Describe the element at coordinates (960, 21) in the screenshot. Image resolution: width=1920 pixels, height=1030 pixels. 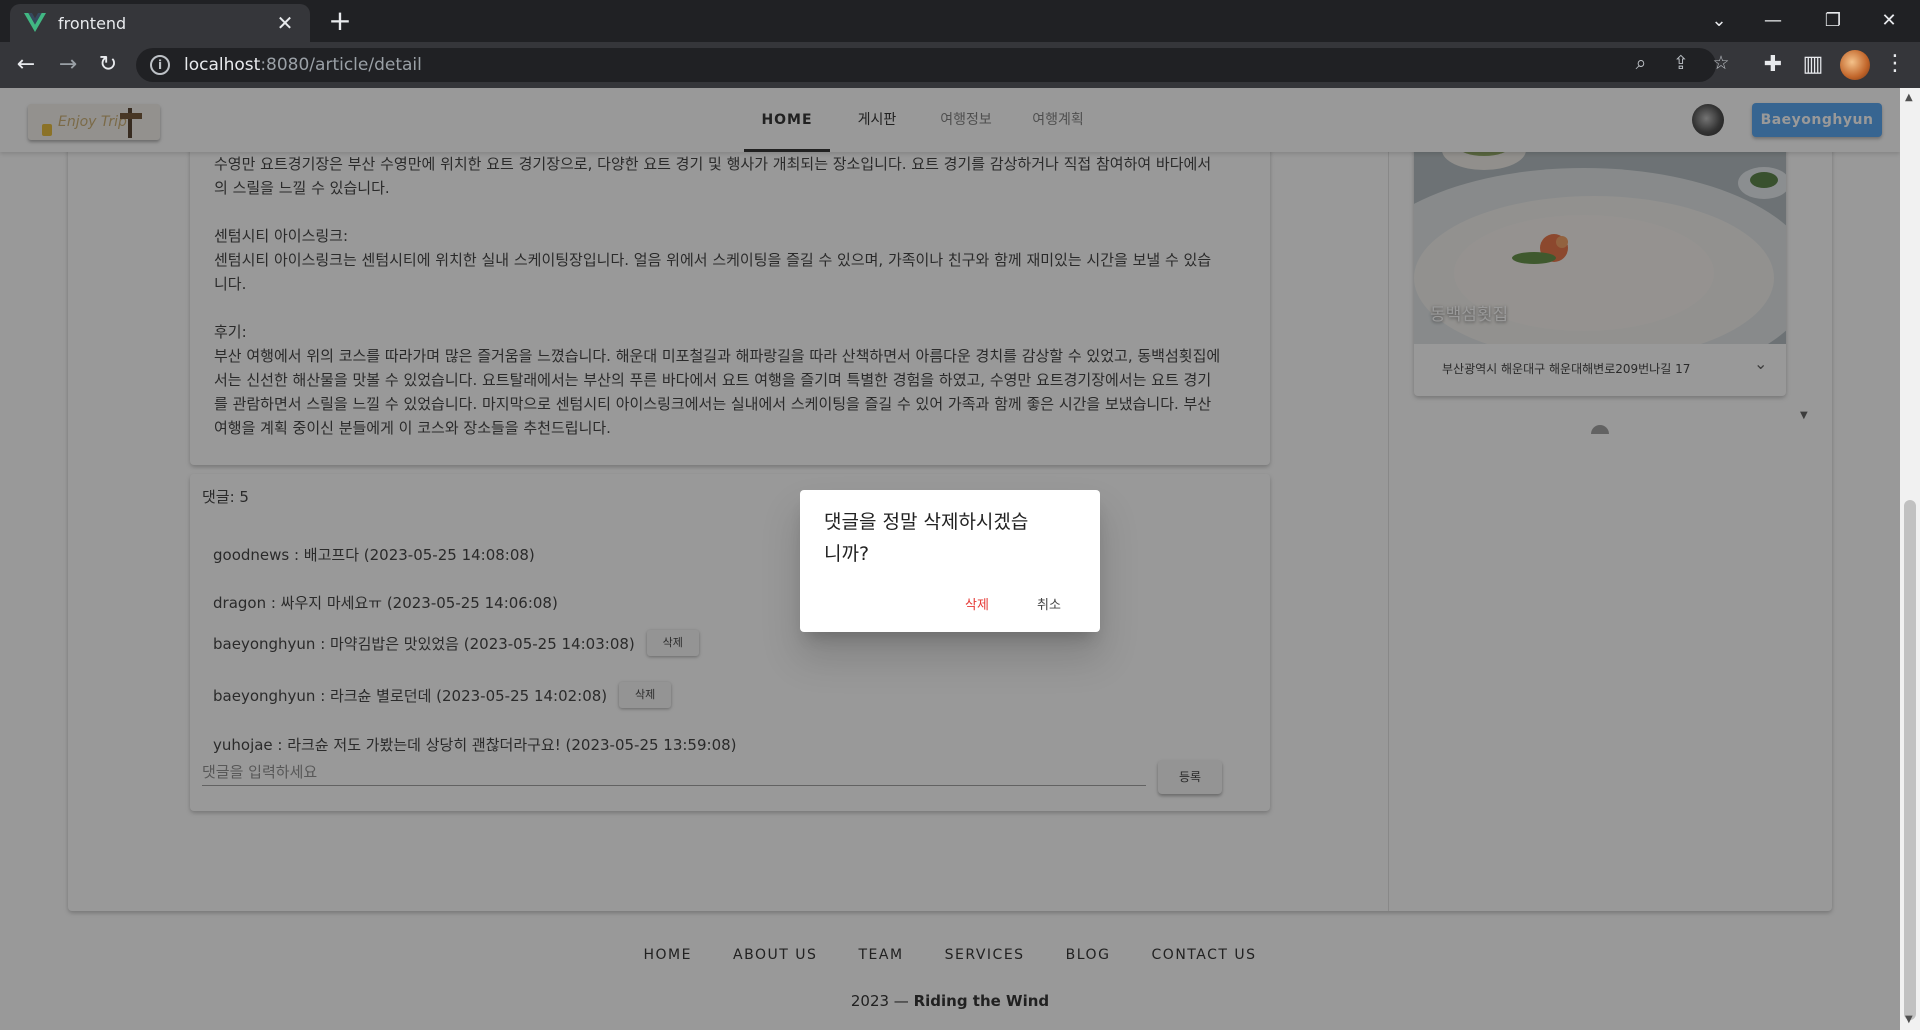
I see `browser-tabbar: frontend ✕ + ⌄ — ❐ ✕` at that location.